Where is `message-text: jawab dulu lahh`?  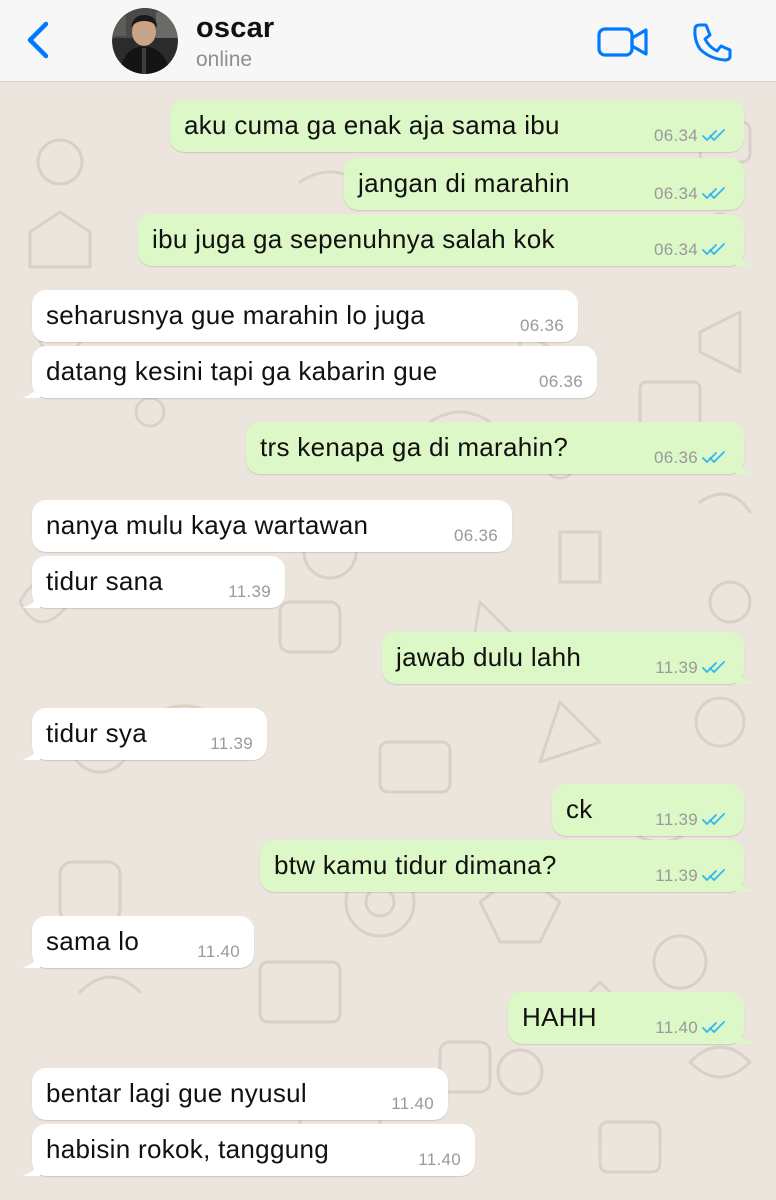
message-text: jawab dulu lahh is located at coordinates (489, 657).